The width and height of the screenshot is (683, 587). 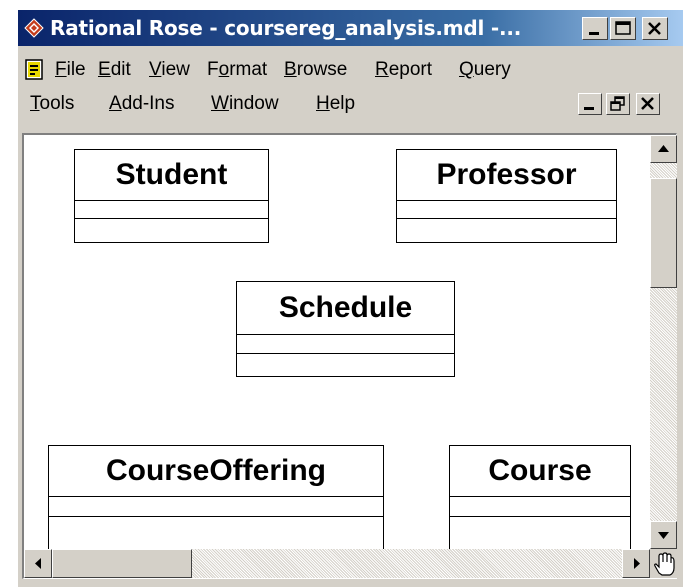 I want to click on restore-icon, so click(x=617, y=103).